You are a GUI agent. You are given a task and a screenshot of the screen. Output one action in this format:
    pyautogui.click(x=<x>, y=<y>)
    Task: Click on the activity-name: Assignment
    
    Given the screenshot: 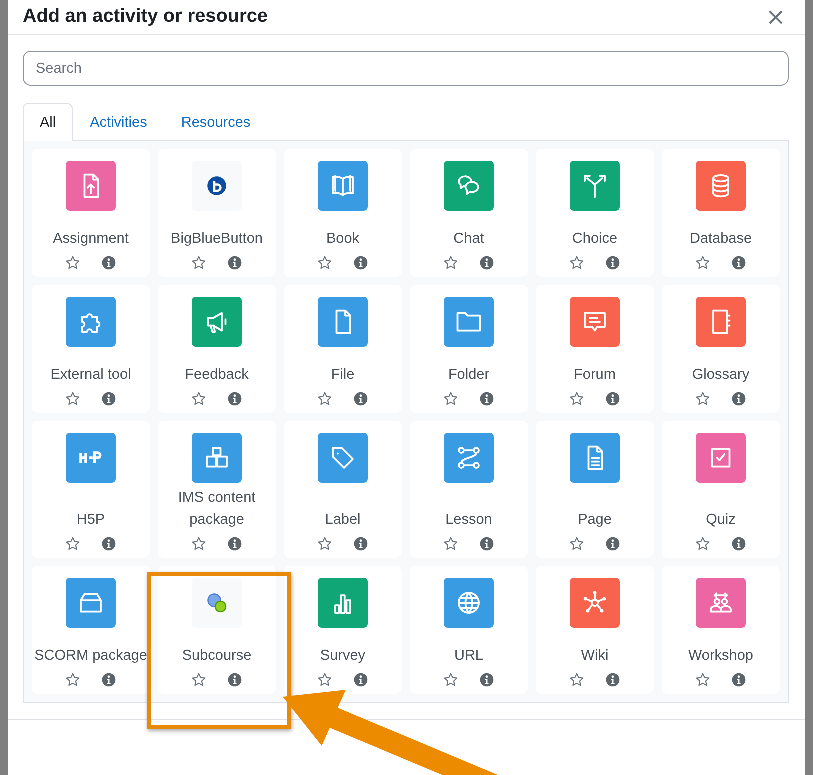 What is the action you would take?
    pyautogui.click(x=91, y=239)
    